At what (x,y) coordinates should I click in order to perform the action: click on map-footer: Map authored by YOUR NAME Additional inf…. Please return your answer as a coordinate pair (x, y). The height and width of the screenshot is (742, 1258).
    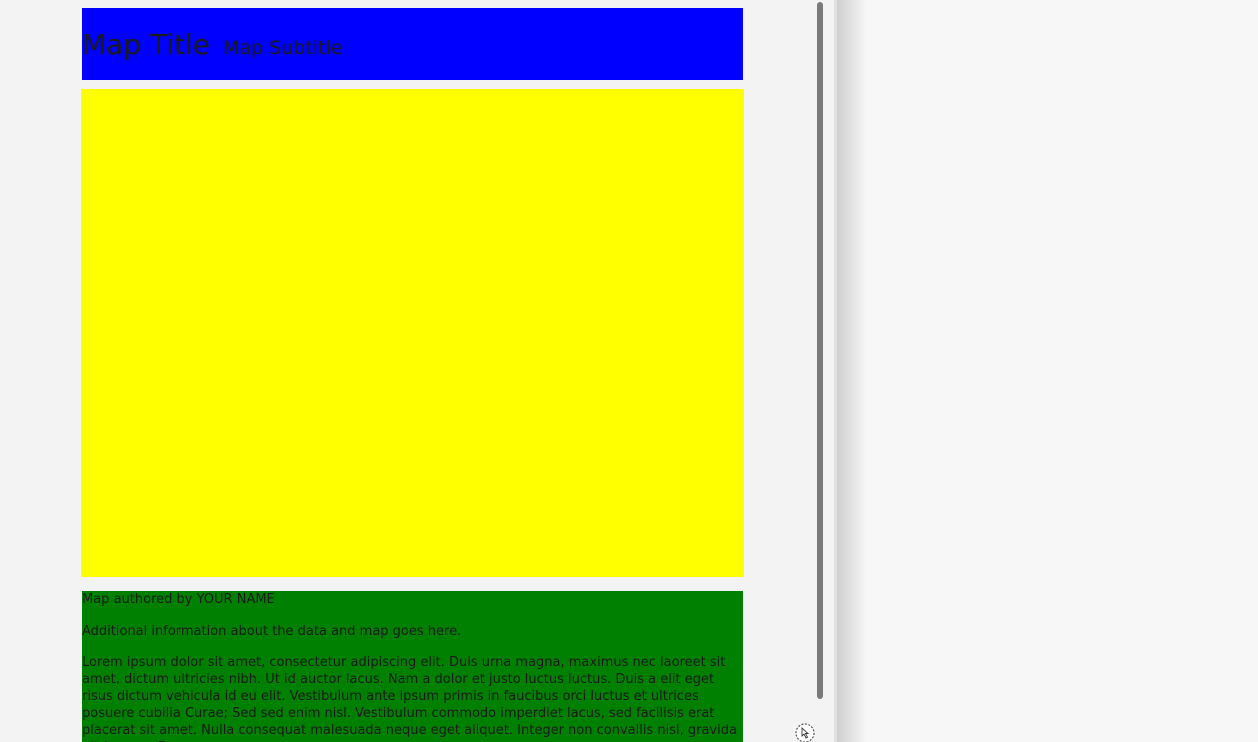
    Looking at the image, I should click on (412, 666).